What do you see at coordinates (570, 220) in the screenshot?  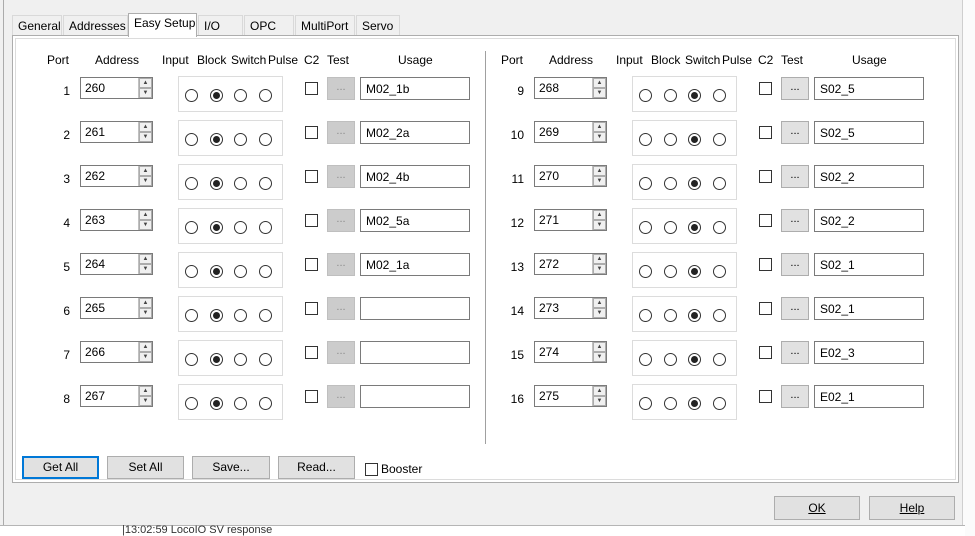 I see `address-spinner: 271 ▲ ▼` at bounding box center [570, 220].